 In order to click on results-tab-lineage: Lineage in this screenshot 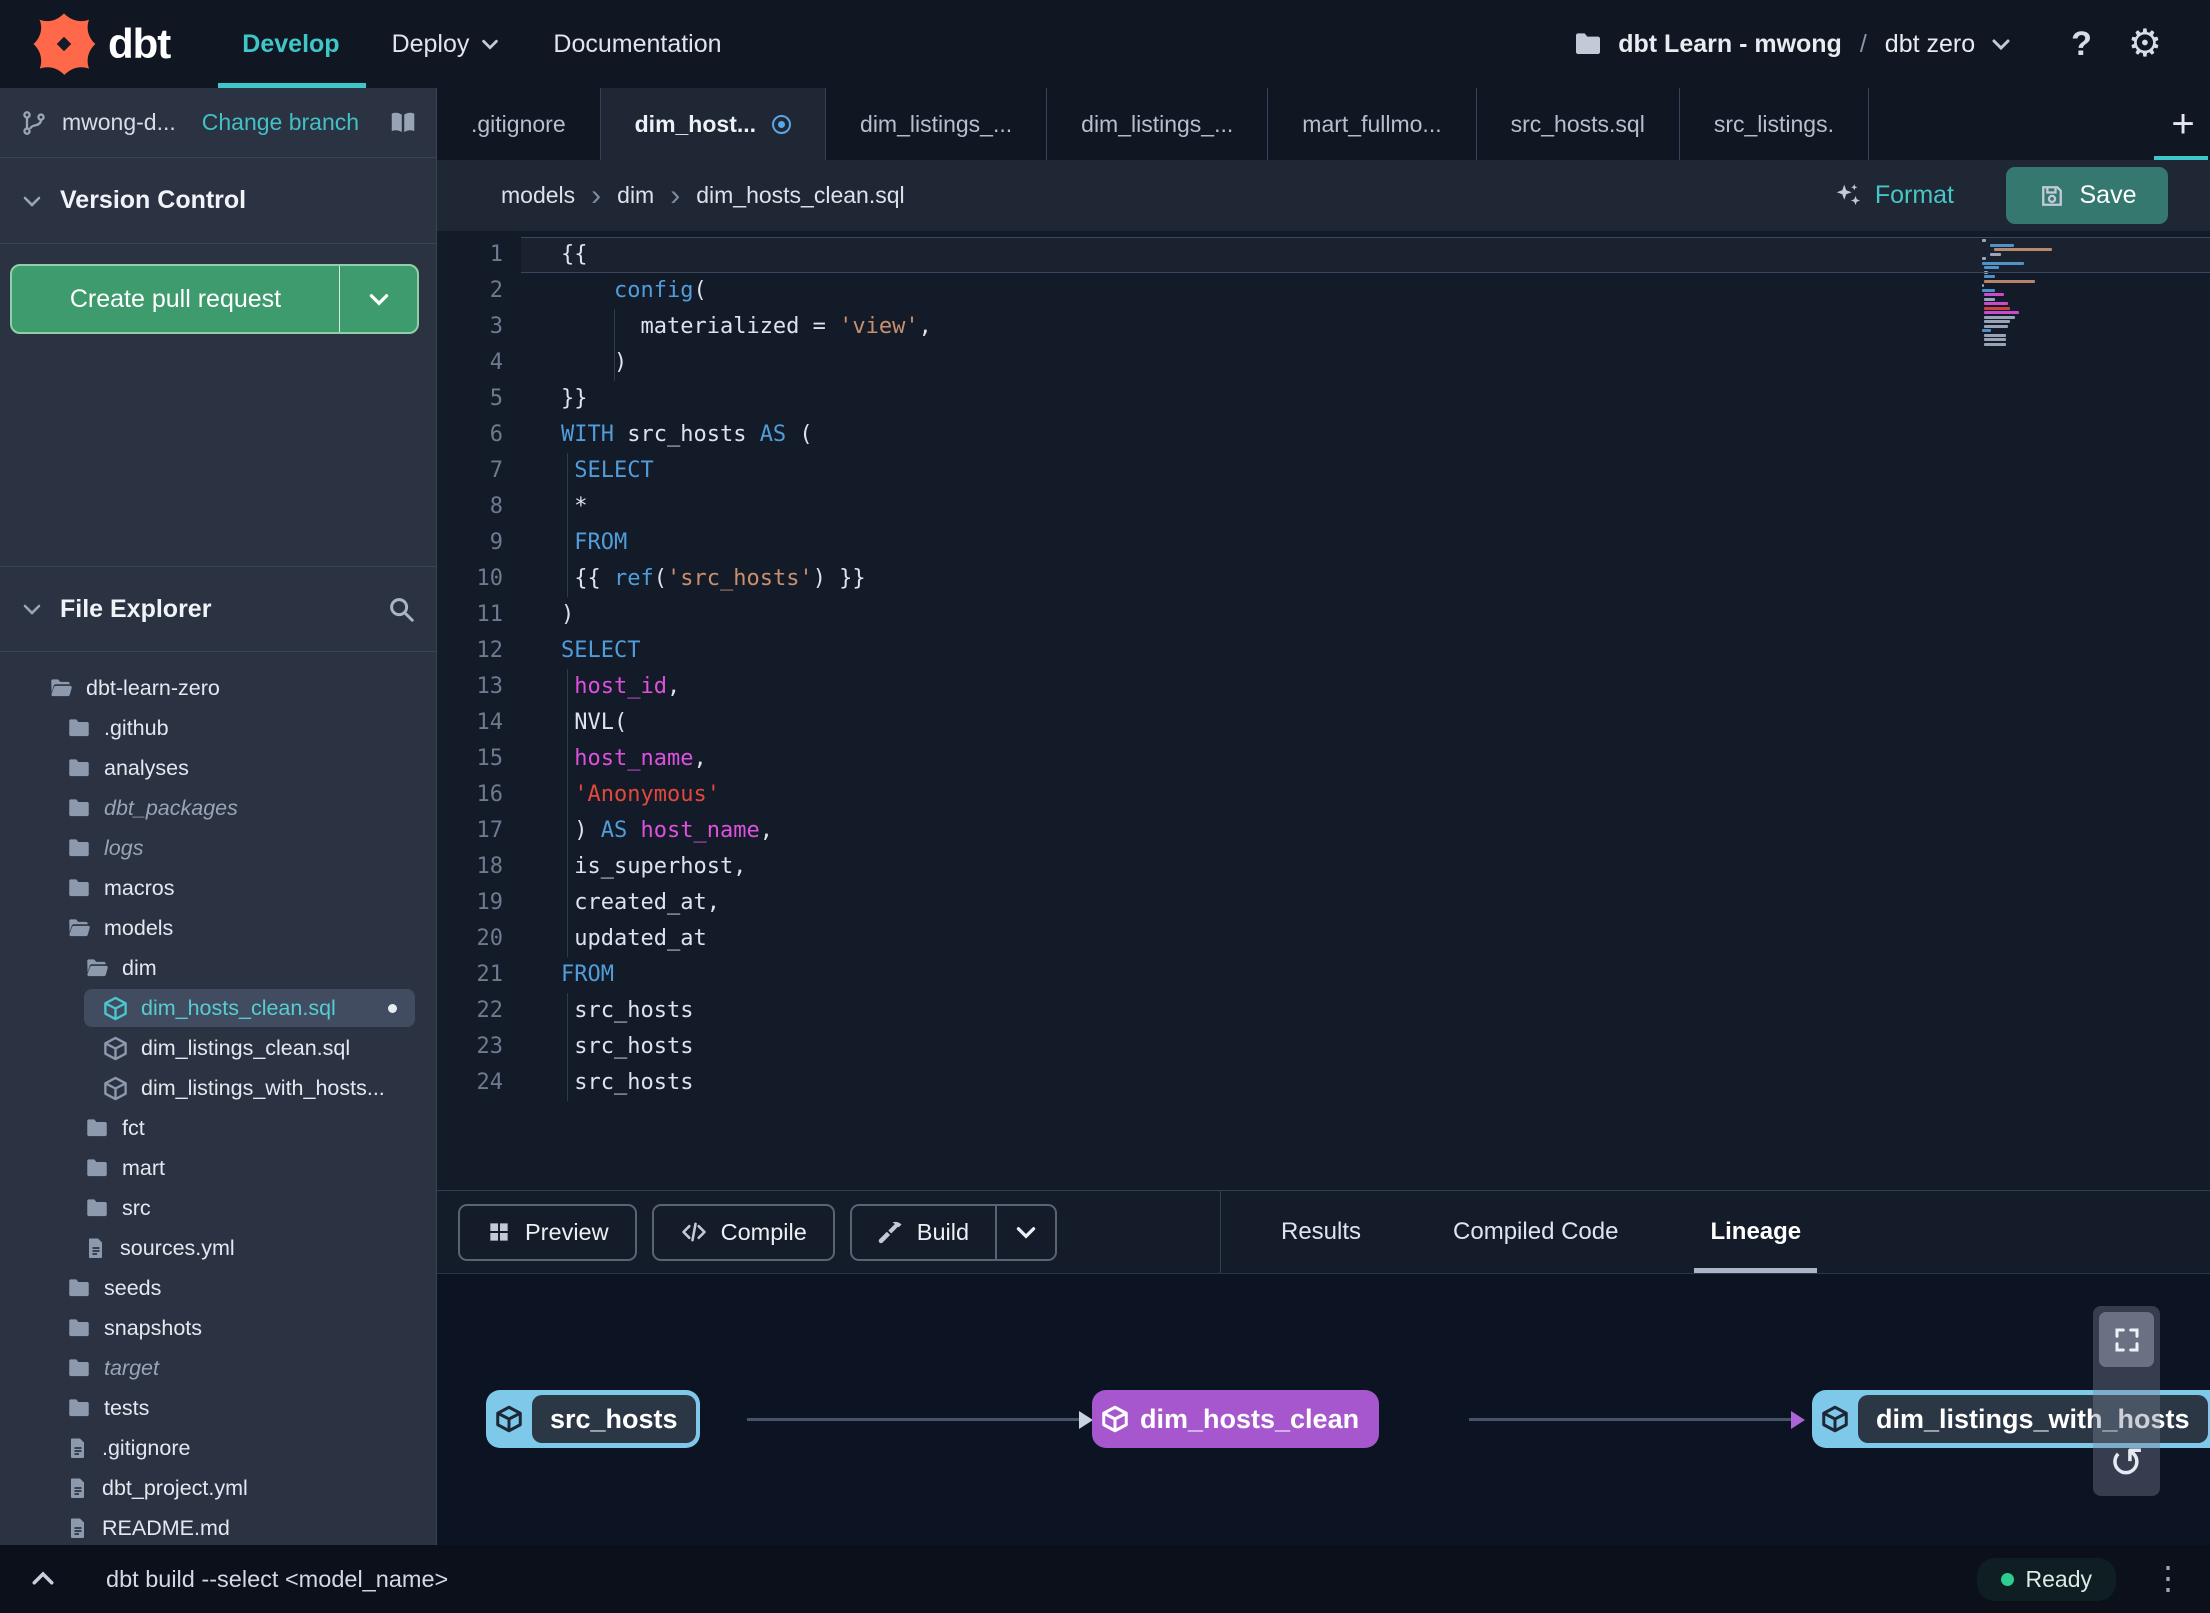, I will do `click(1755, 1232)`.